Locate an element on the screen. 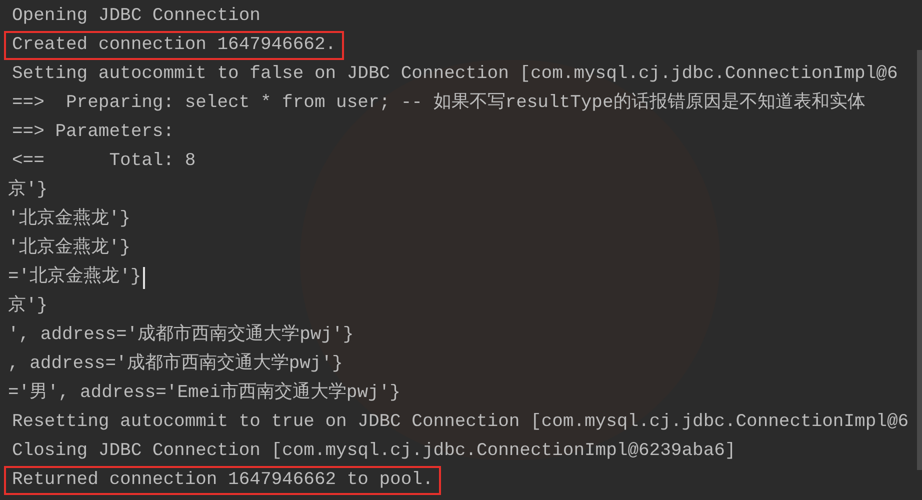 The image size is (922, 500). console-line: Setting autocommit to false on JDBC Connection [com.mysql.cj.jdbc.ConnectionImpl@6 is located at coordinates (455, 74).